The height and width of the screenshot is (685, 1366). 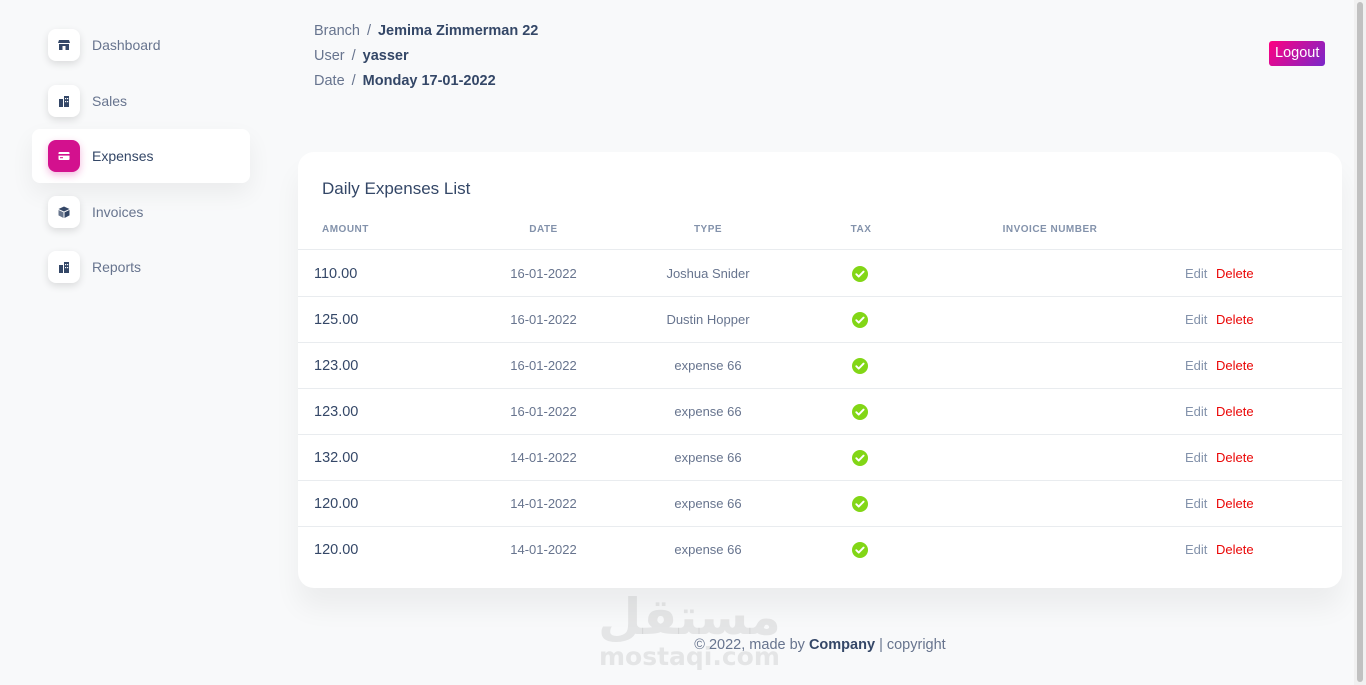 I want to click on scrollbar, so click(x=1360, y=342).